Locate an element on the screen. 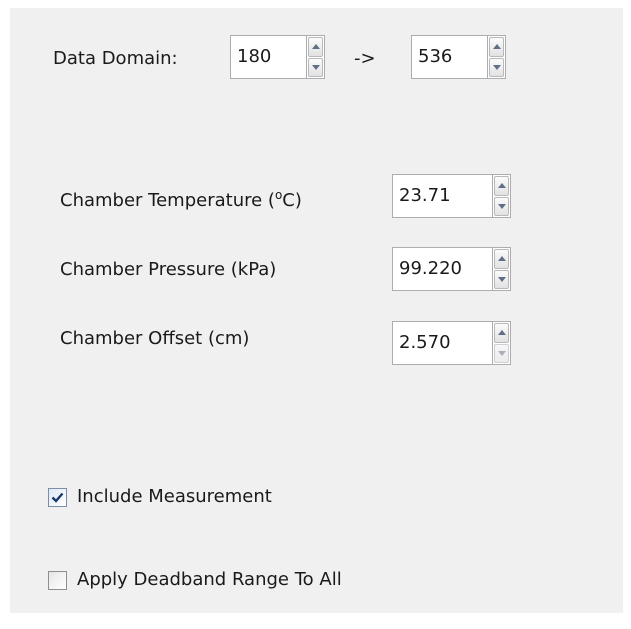  data-domain-start-decrement-button is located at coordinates (315, 67).